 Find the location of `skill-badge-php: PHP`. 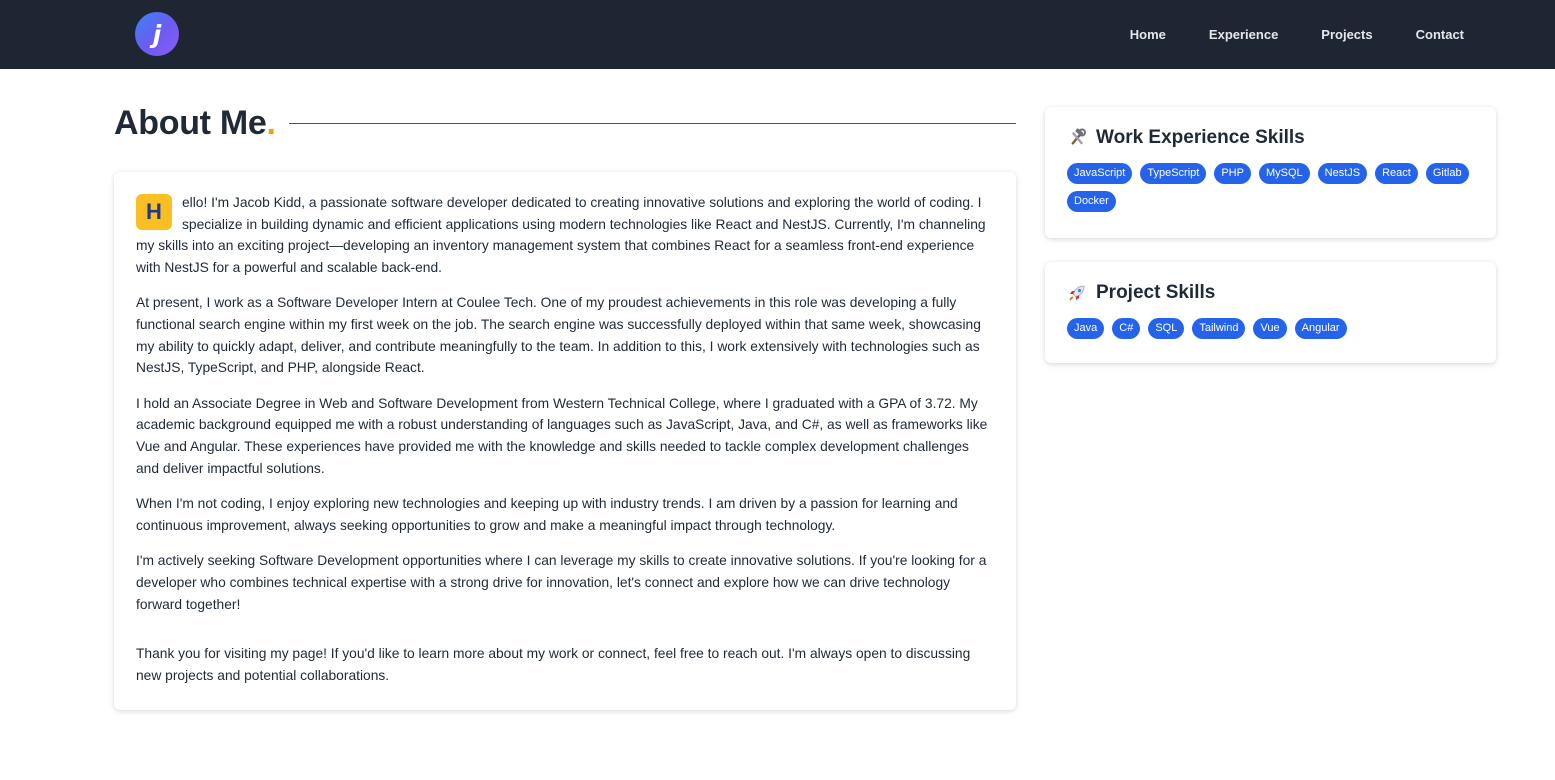

skill-badge-php: PHP is located at coordinates (1232, 173).